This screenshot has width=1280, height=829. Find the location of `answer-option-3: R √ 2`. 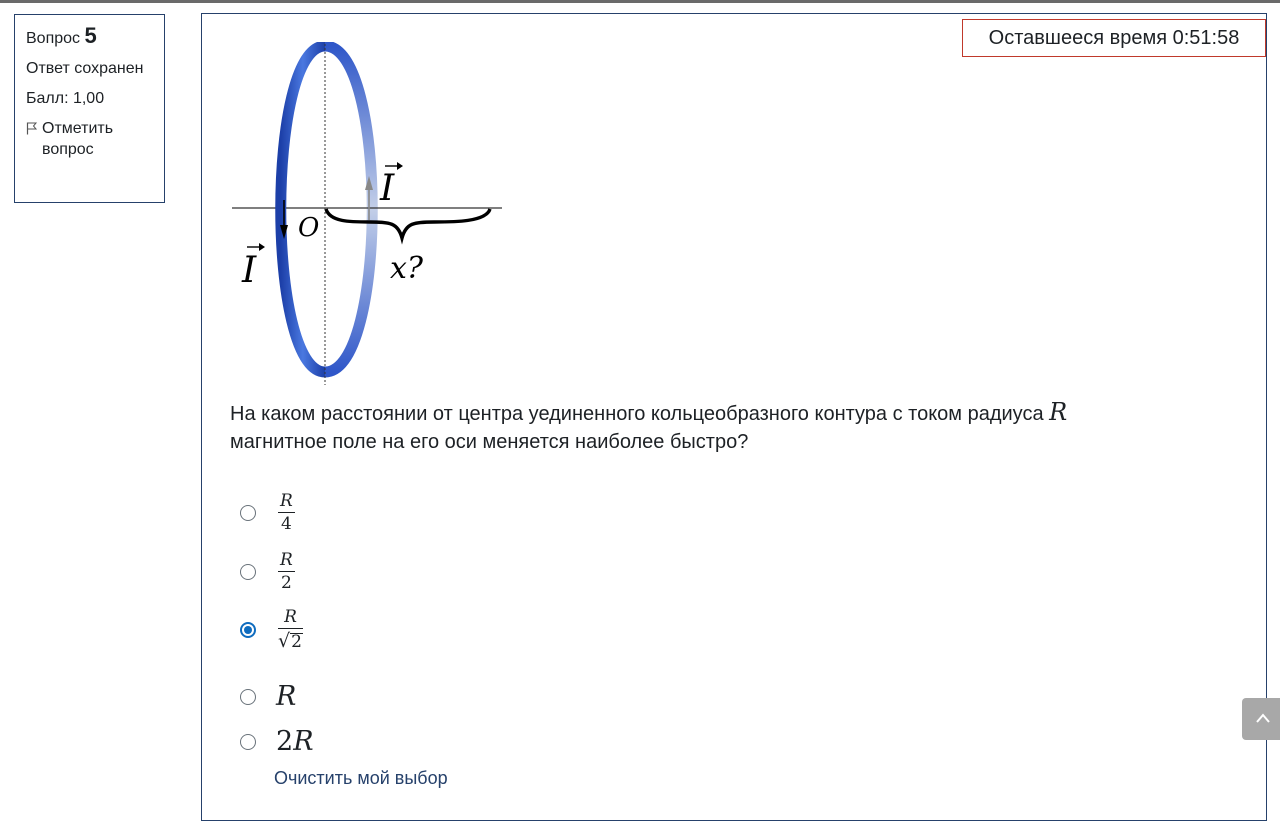

answer-option-3: R √ 2 is located at coordinates (271, 629).